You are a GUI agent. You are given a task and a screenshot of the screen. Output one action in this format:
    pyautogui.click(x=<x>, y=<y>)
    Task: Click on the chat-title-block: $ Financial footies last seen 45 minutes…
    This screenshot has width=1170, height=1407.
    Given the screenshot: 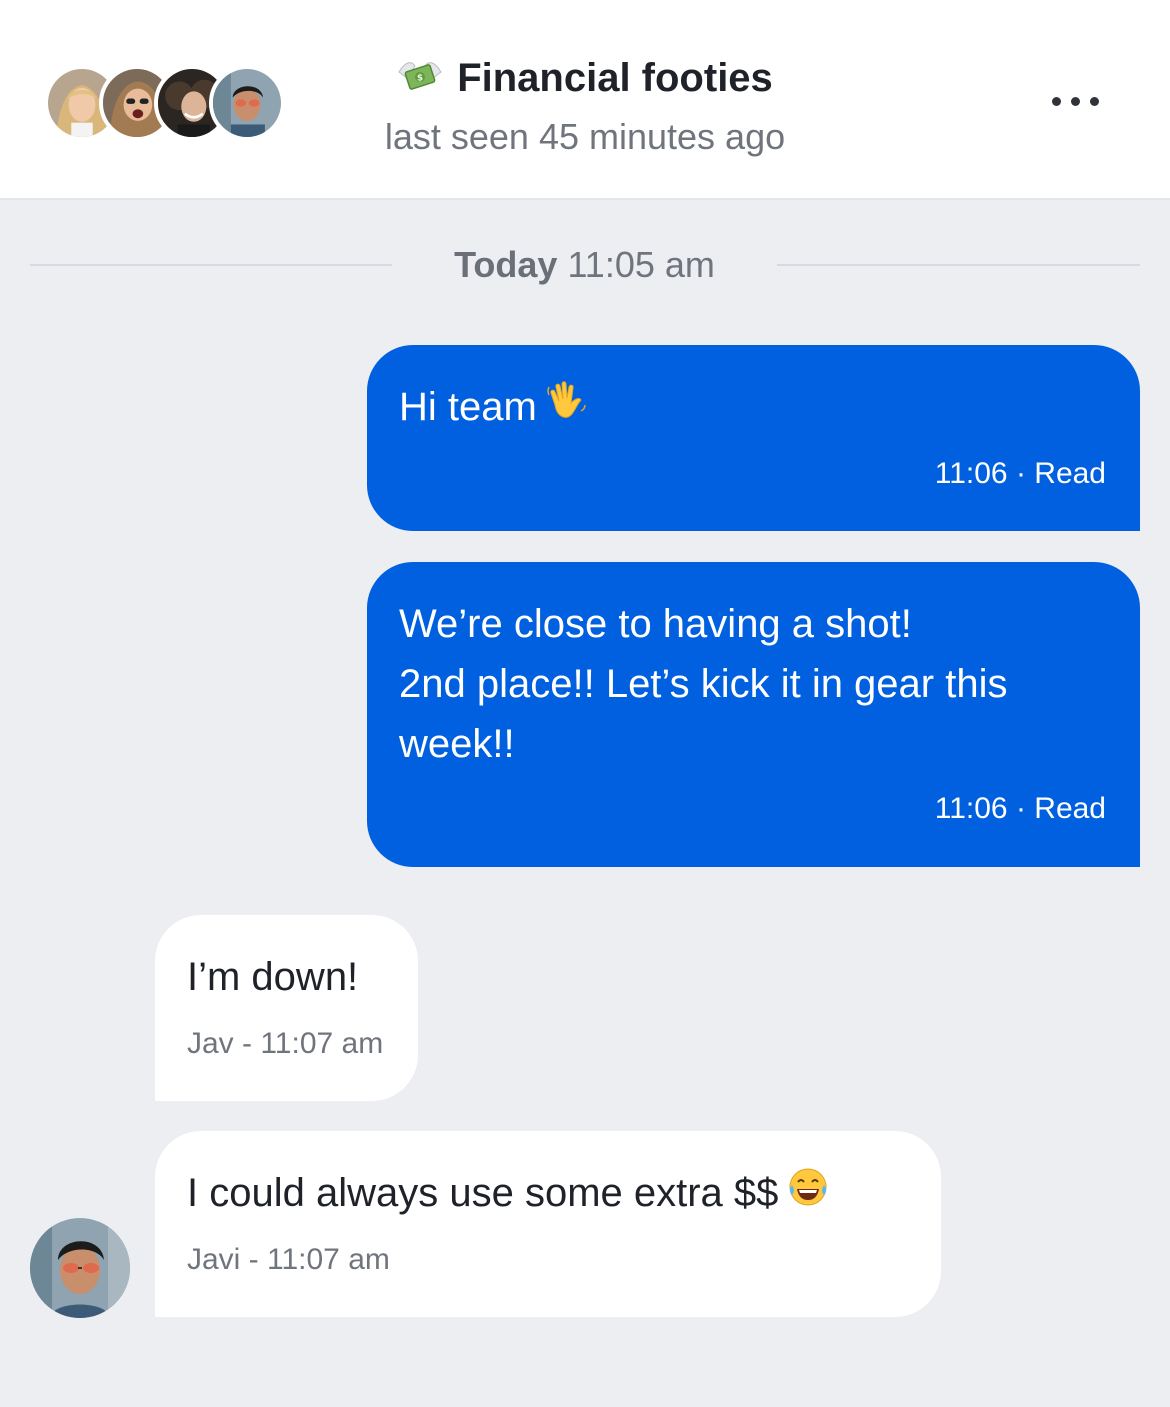 What is the action you would take?
    pyautogui.click(x=585, y=104)
    